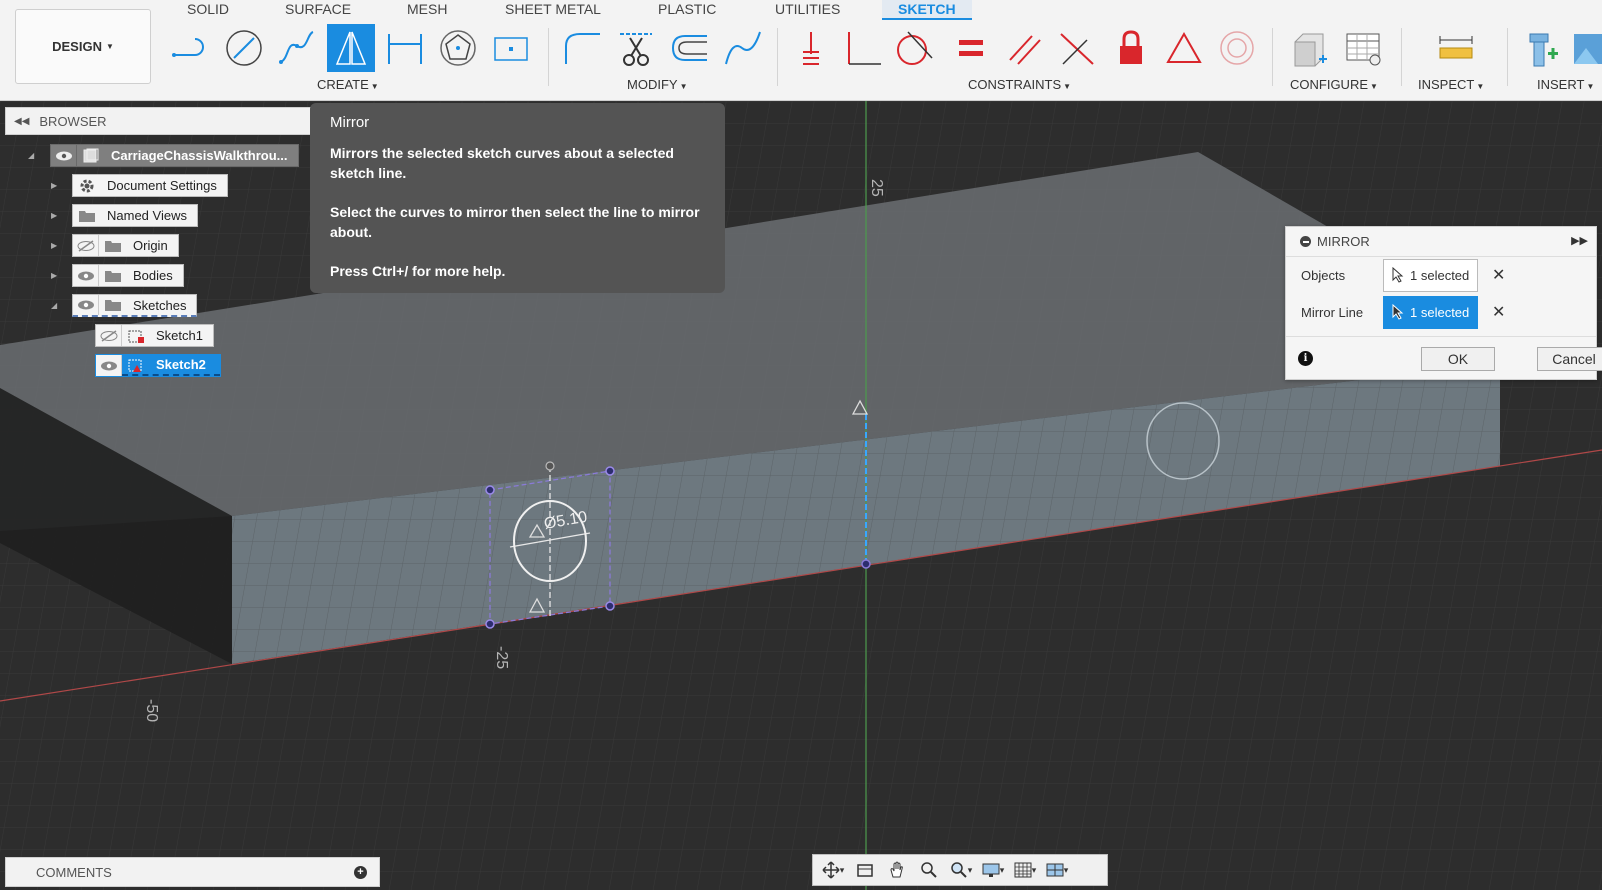 The width and height of the screenshot is (1602, 890). I want to click on dimension-tool-icon, so click(405, 48).